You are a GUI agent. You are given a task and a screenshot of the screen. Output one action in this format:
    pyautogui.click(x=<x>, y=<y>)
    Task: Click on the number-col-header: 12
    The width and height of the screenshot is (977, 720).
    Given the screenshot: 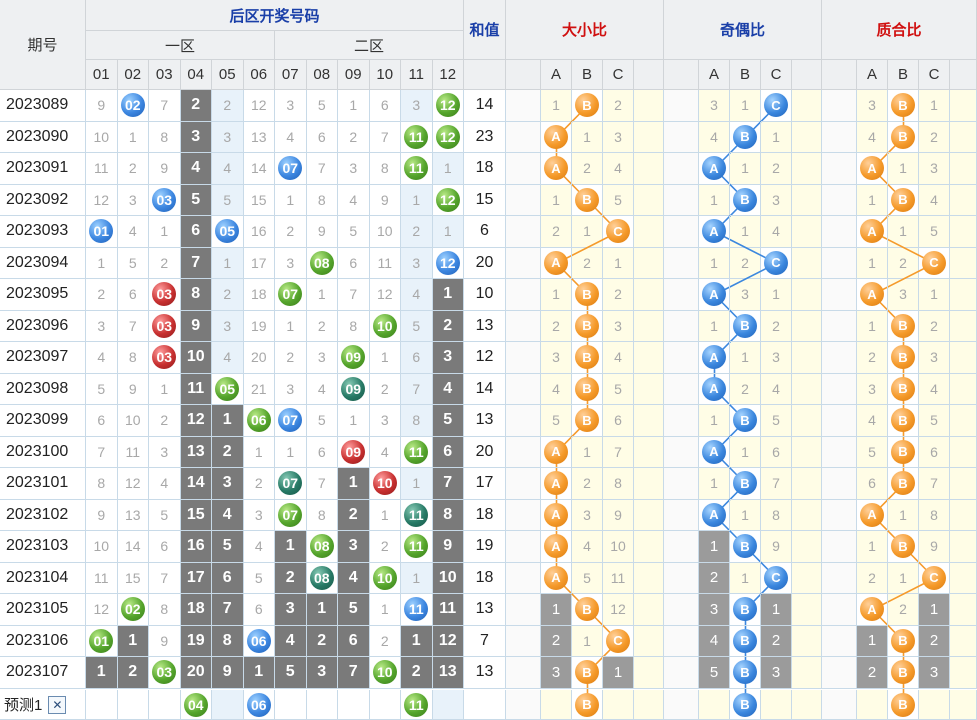 What is the action you would take?
    pyautogui.click(x=448, y=75)
    